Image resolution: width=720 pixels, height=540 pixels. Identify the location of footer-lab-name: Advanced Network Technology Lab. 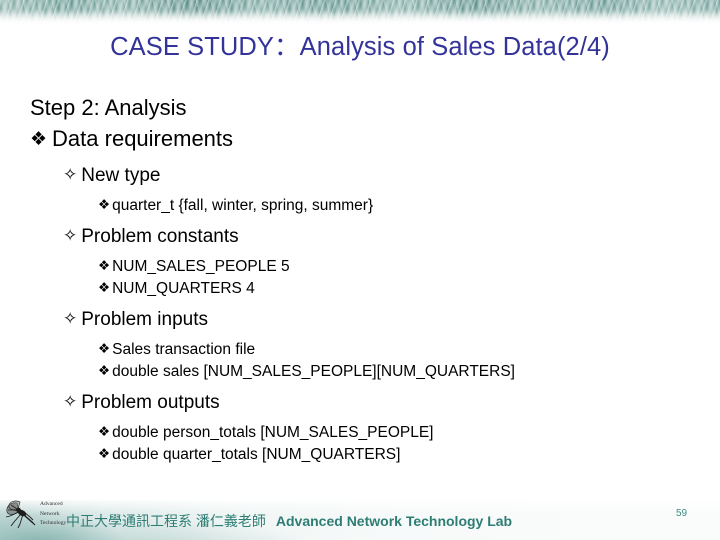
(394, 521).